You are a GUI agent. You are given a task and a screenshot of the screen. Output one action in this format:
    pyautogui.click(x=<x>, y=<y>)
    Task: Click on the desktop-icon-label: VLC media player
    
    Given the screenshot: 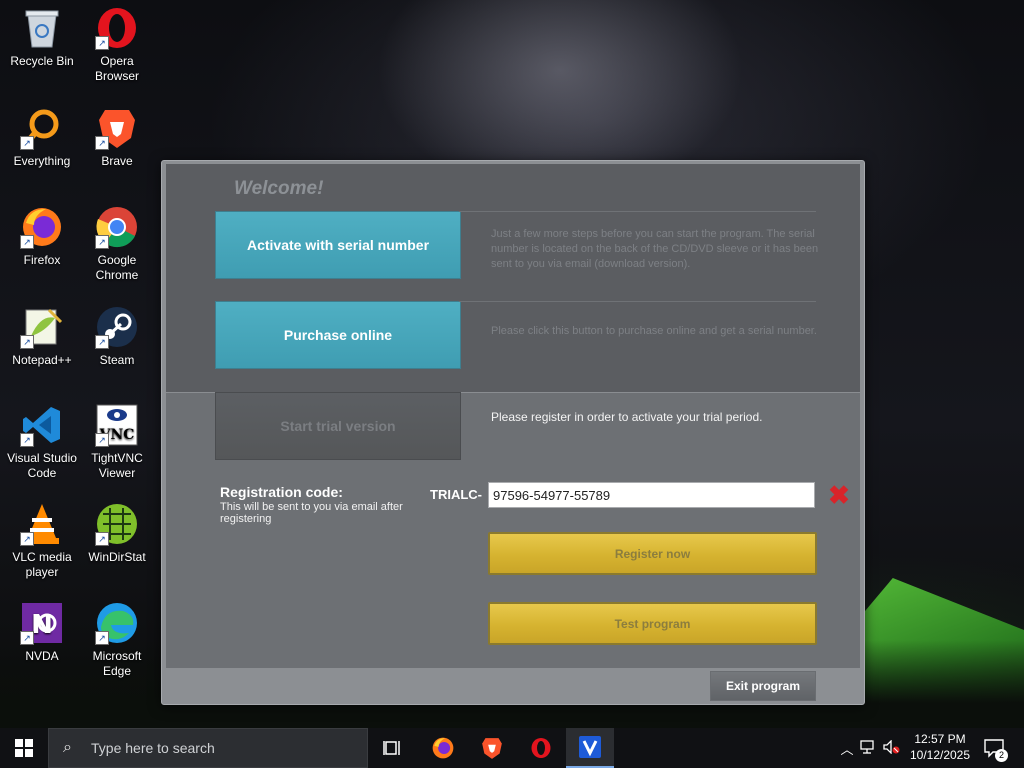 What is the action you would take?
    pyautogui.click(x=42, y=564)
    